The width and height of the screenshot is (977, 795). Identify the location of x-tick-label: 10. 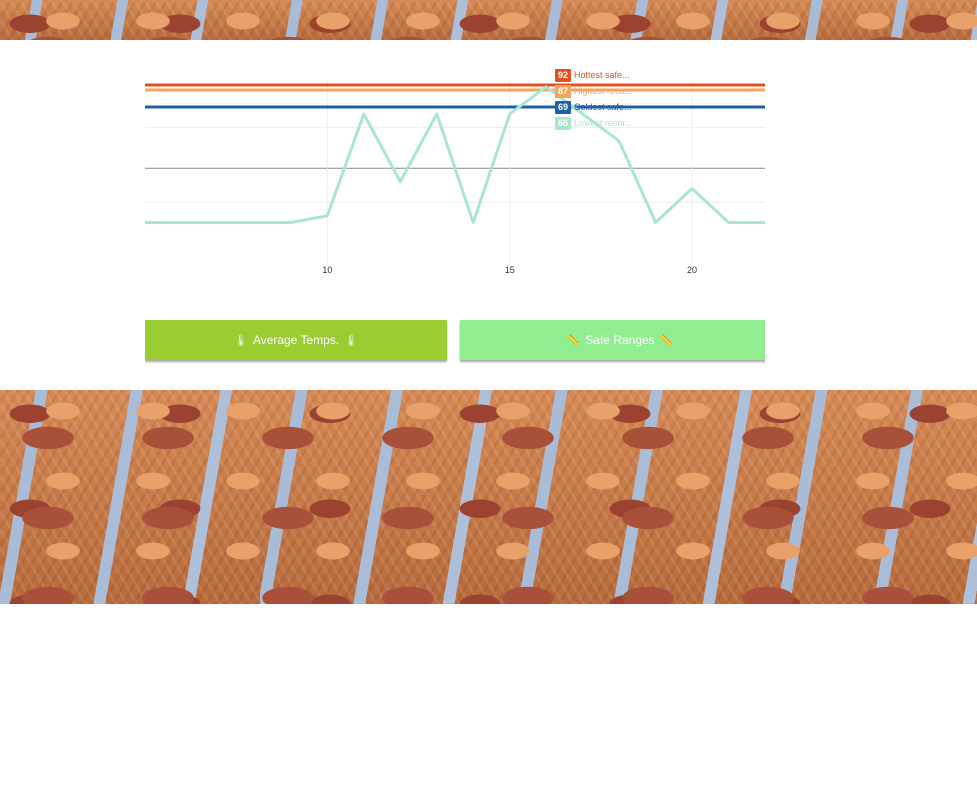
(327, 270).